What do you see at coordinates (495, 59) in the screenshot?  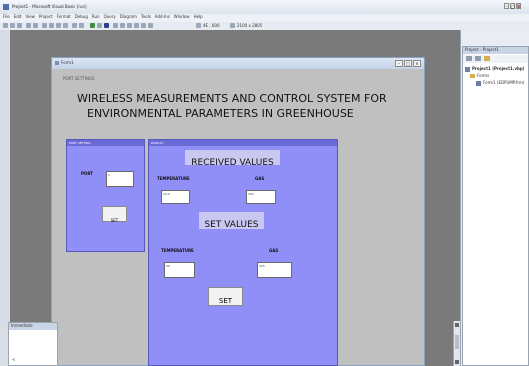 I see `project-explorer-toolbar` at bounding box center [495, 59].